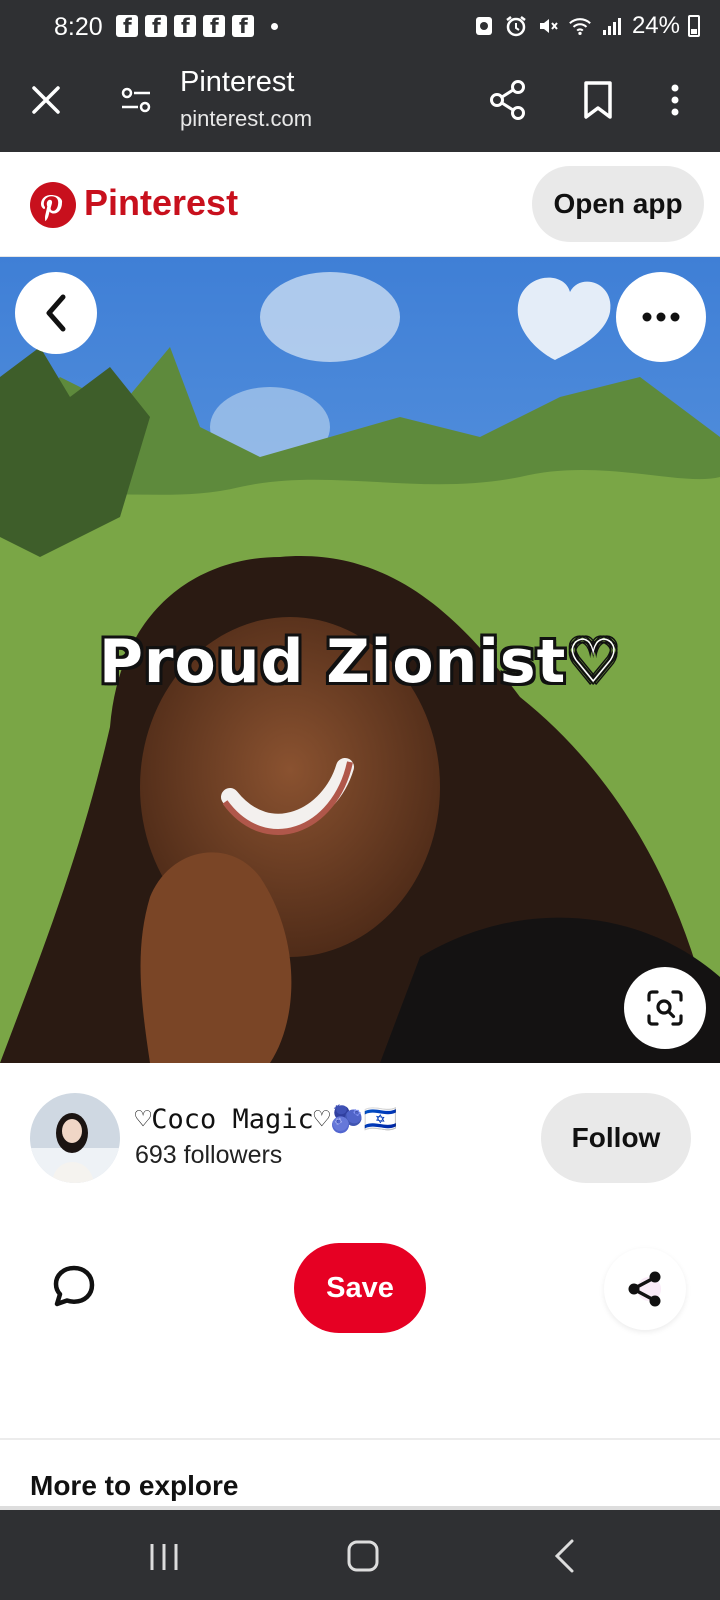  I want to click on status-time: 8:20, so click(78, 27).